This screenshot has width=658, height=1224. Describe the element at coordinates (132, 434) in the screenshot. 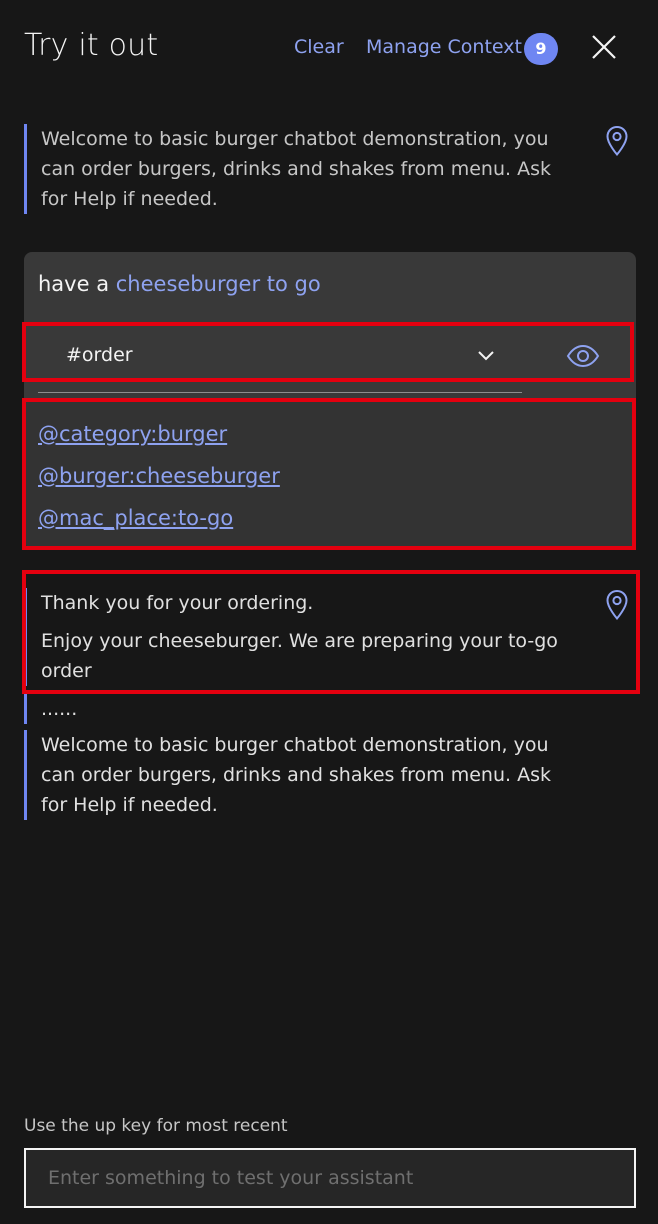

I see `entity-link-category: @category:burger` at that location.